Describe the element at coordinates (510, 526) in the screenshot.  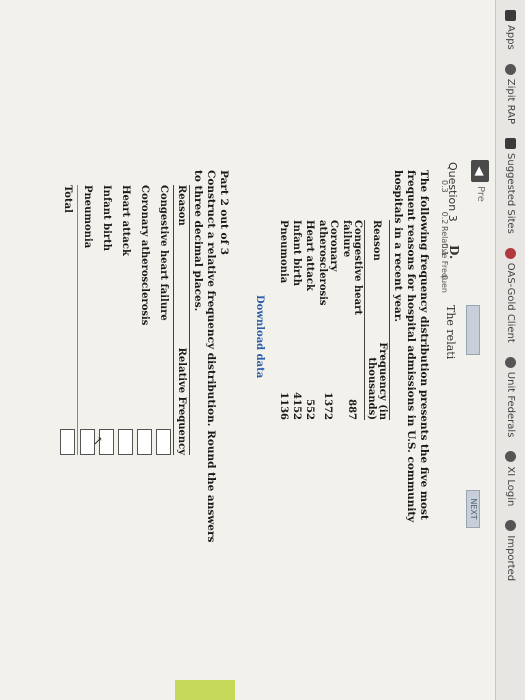
I see `imported-icon` at that location.